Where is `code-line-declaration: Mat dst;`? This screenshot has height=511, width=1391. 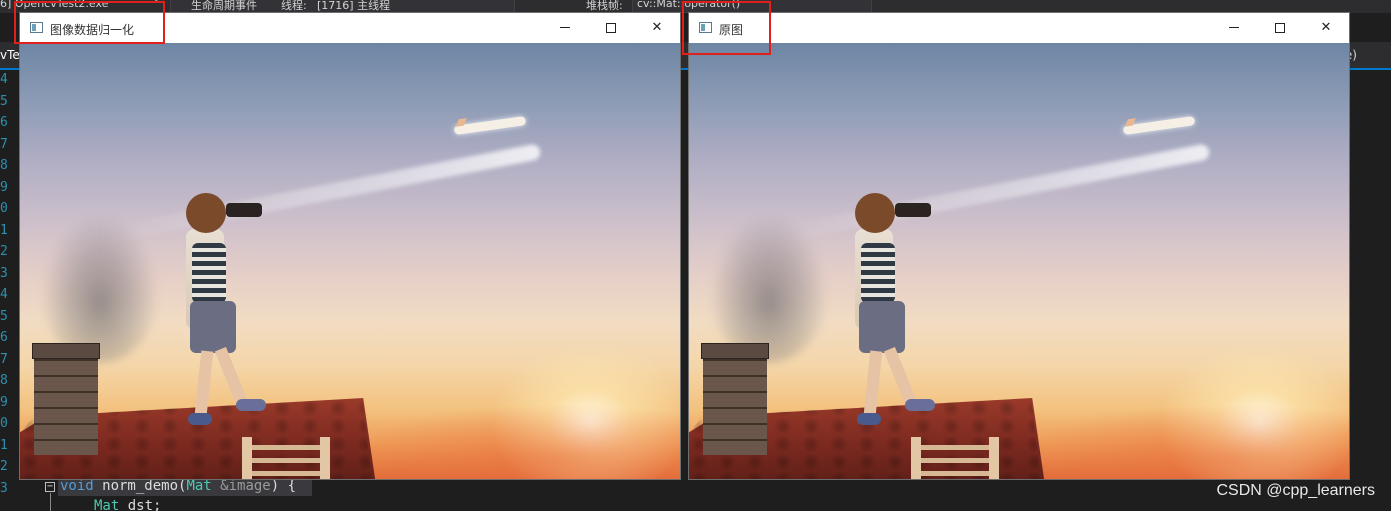
code-line-declaration: Mat dst; is located at coordinates (127, 504).